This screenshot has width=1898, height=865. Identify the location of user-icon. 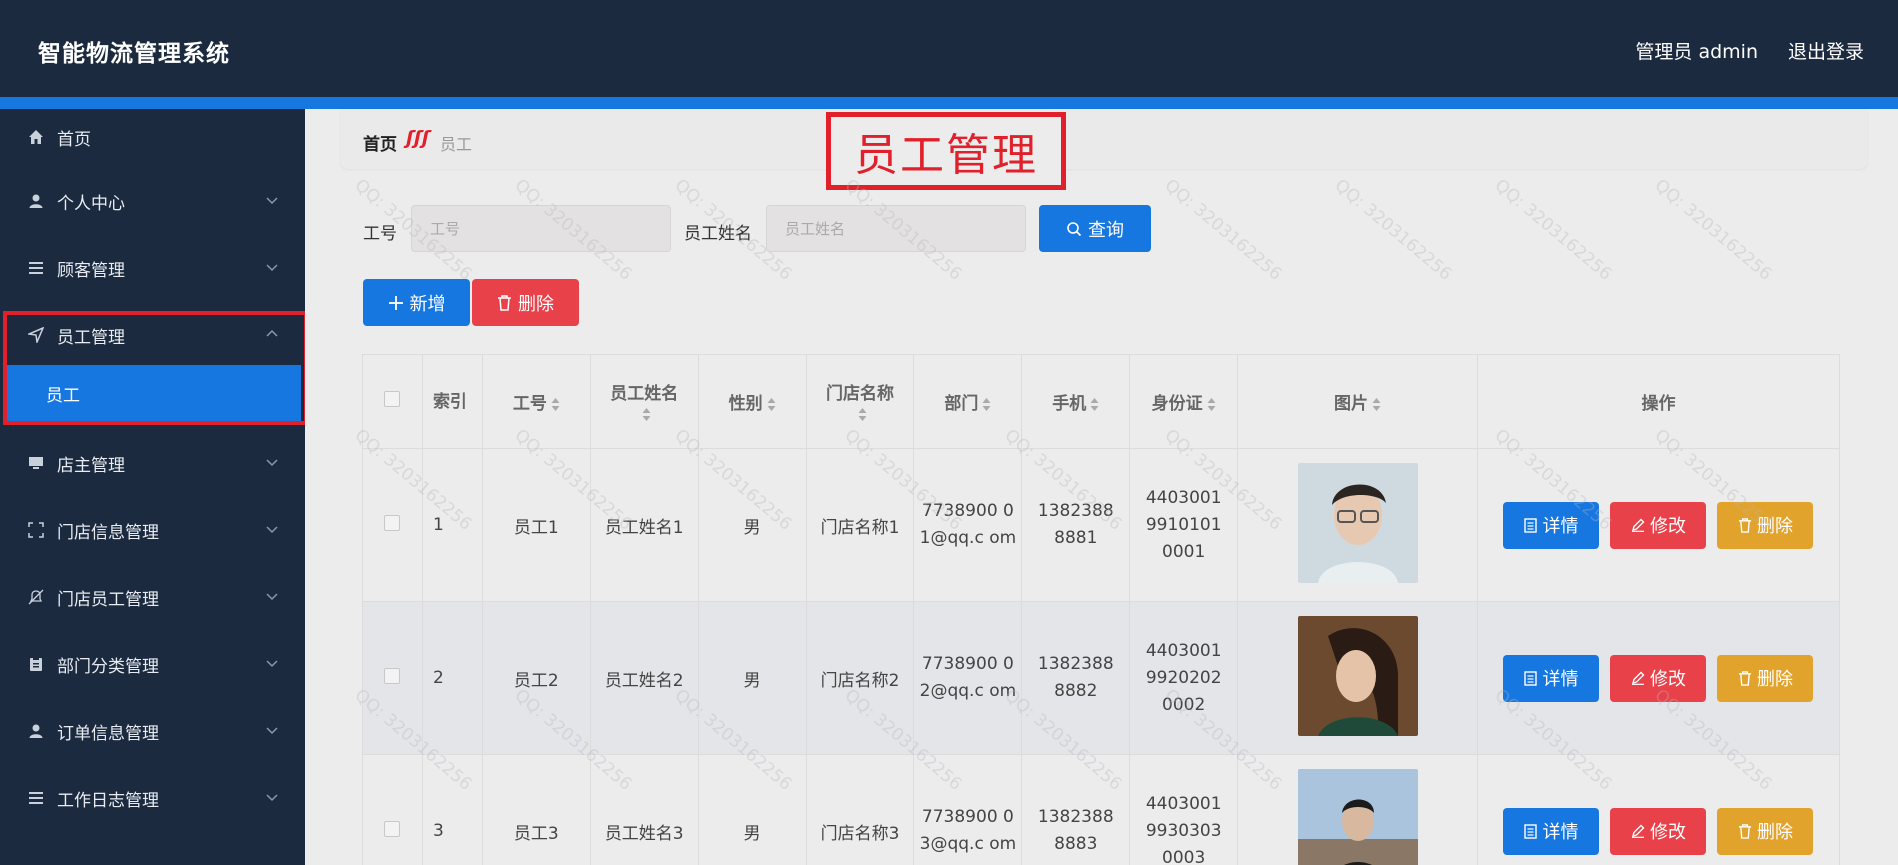
(36, 731).